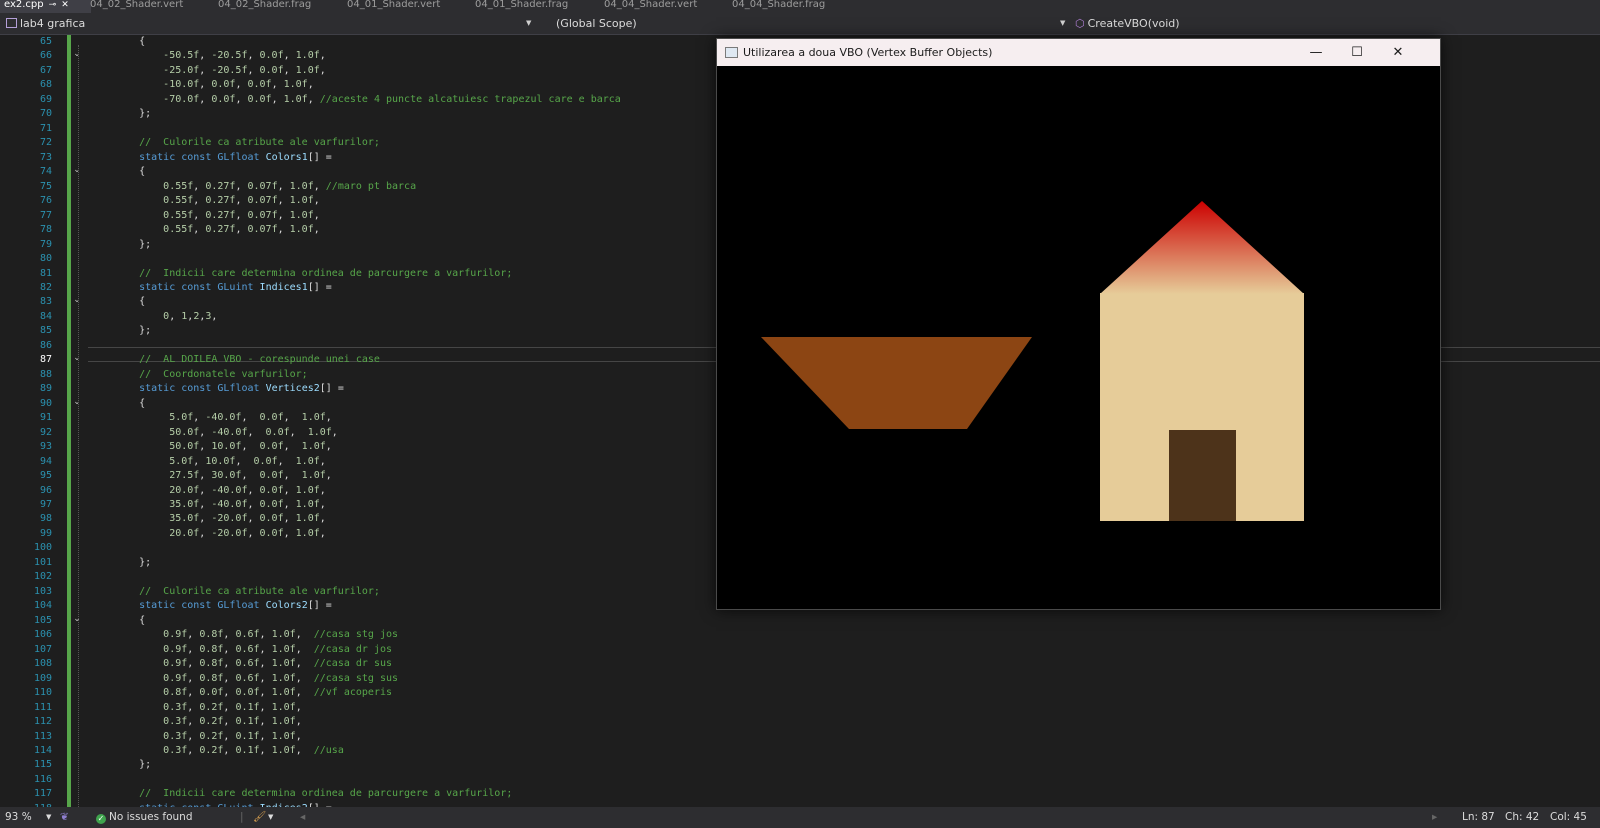  What do you see at coordinates (259, 817) in the screenshot?
I see `brush-icon: 🖌` at bounding box center [259, 817].